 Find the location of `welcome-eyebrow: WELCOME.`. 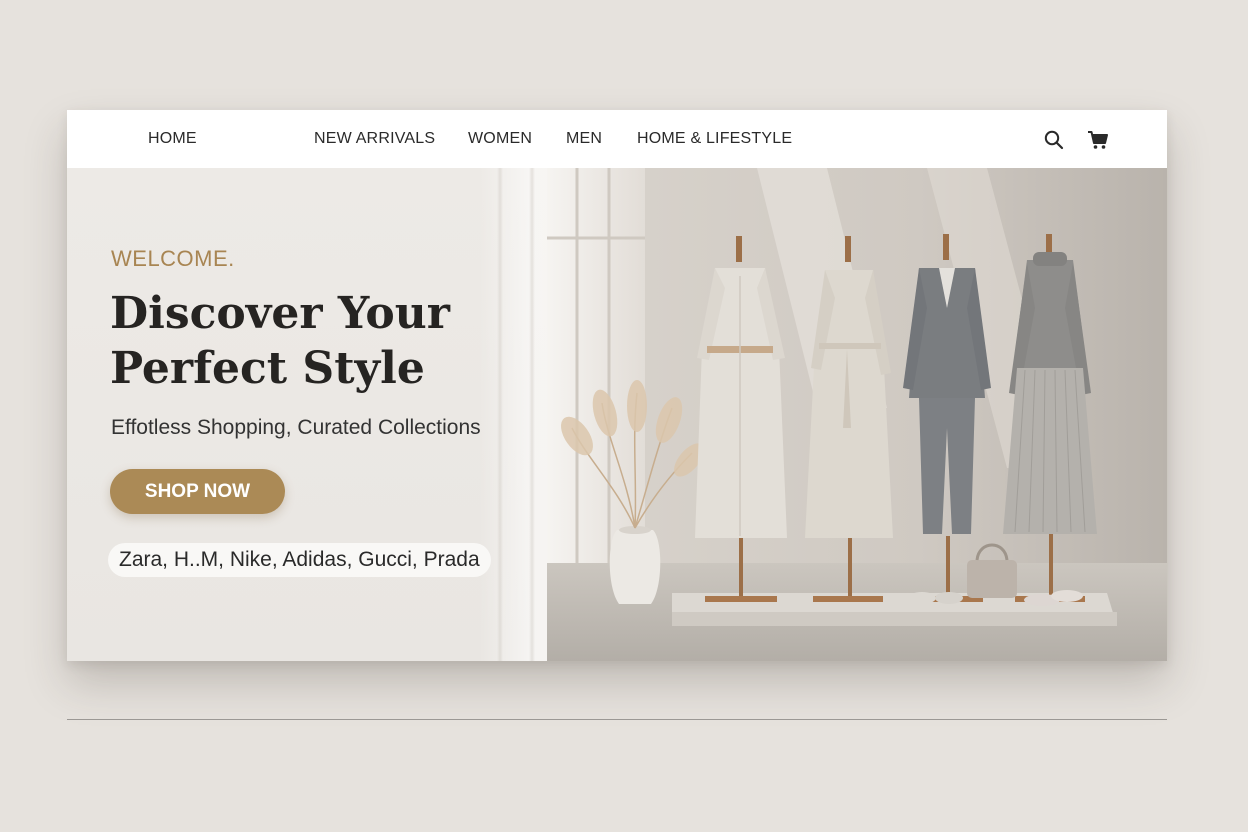

welcome-eyebrow: WELCOME. is located at coordinates (173, 258).